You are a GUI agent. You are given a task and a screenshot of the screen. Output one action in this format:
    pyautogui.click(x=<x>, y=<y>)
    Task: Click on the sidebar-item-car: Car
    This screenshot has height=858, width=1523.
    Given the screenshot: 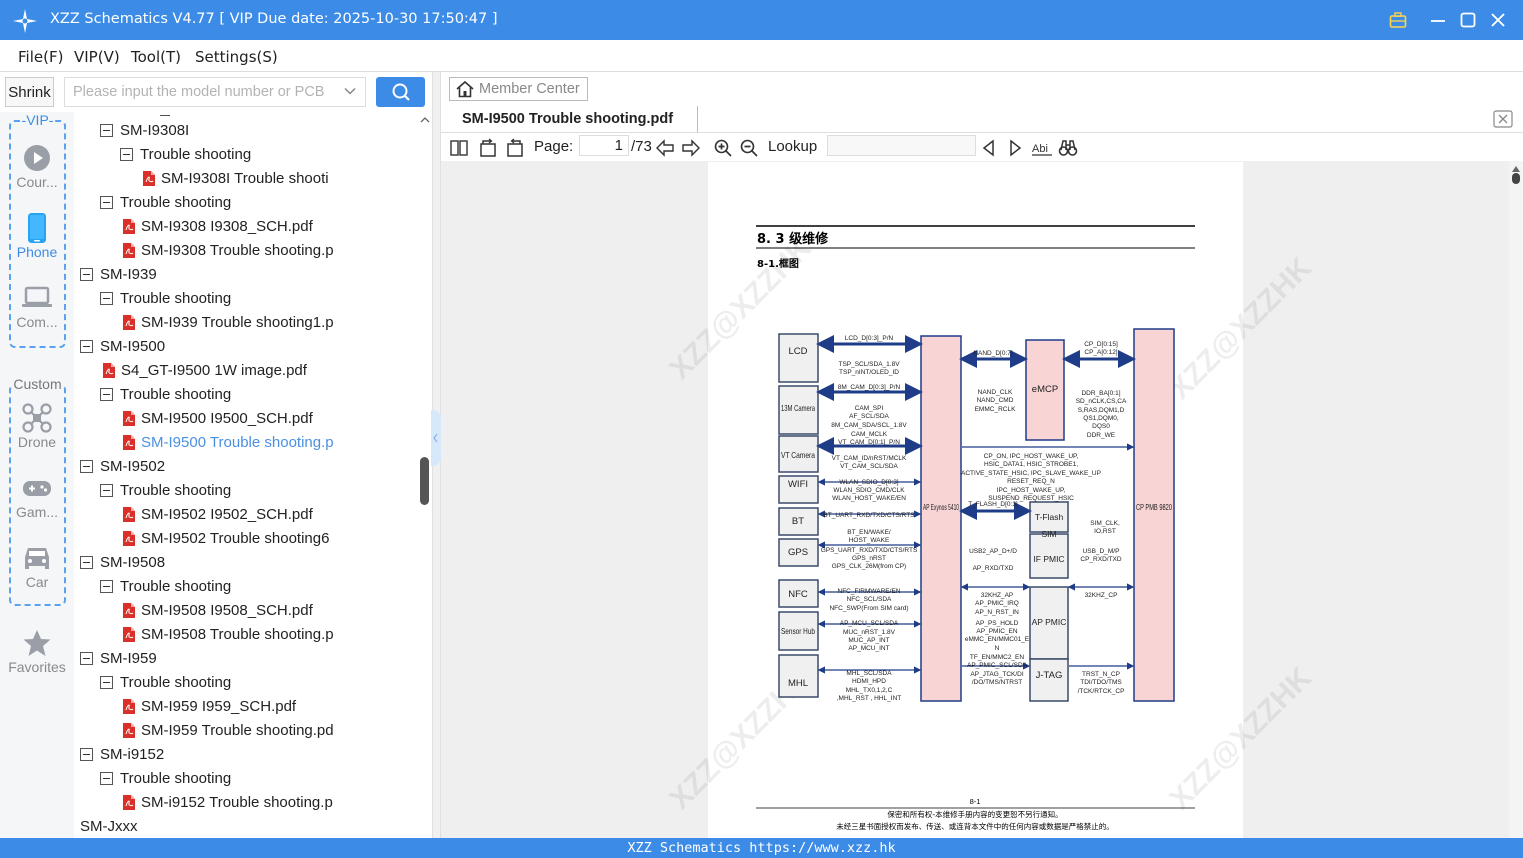 What is the action you would take?
    pyautogui.click(x=37, y=573)
    